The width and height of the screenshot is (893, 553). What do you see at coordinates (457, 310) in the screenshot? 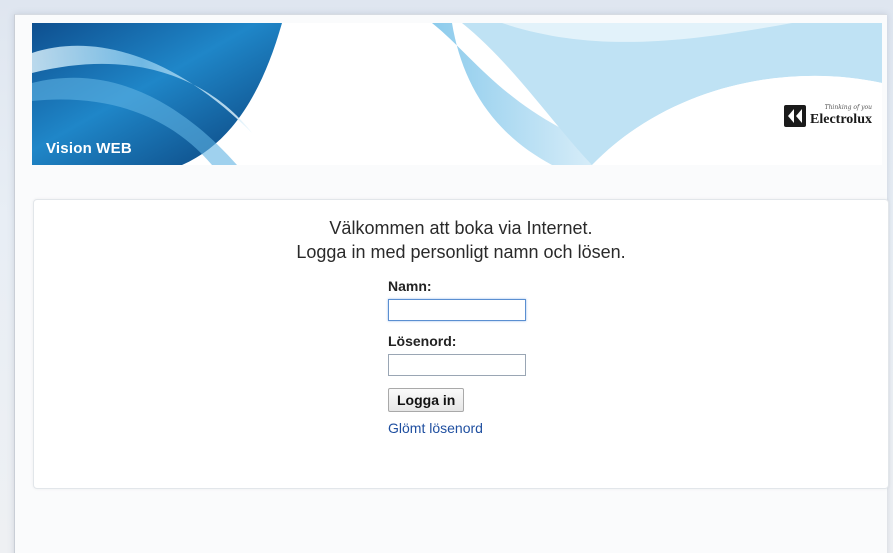
I see `name-input` at bounding box center [457, 310].